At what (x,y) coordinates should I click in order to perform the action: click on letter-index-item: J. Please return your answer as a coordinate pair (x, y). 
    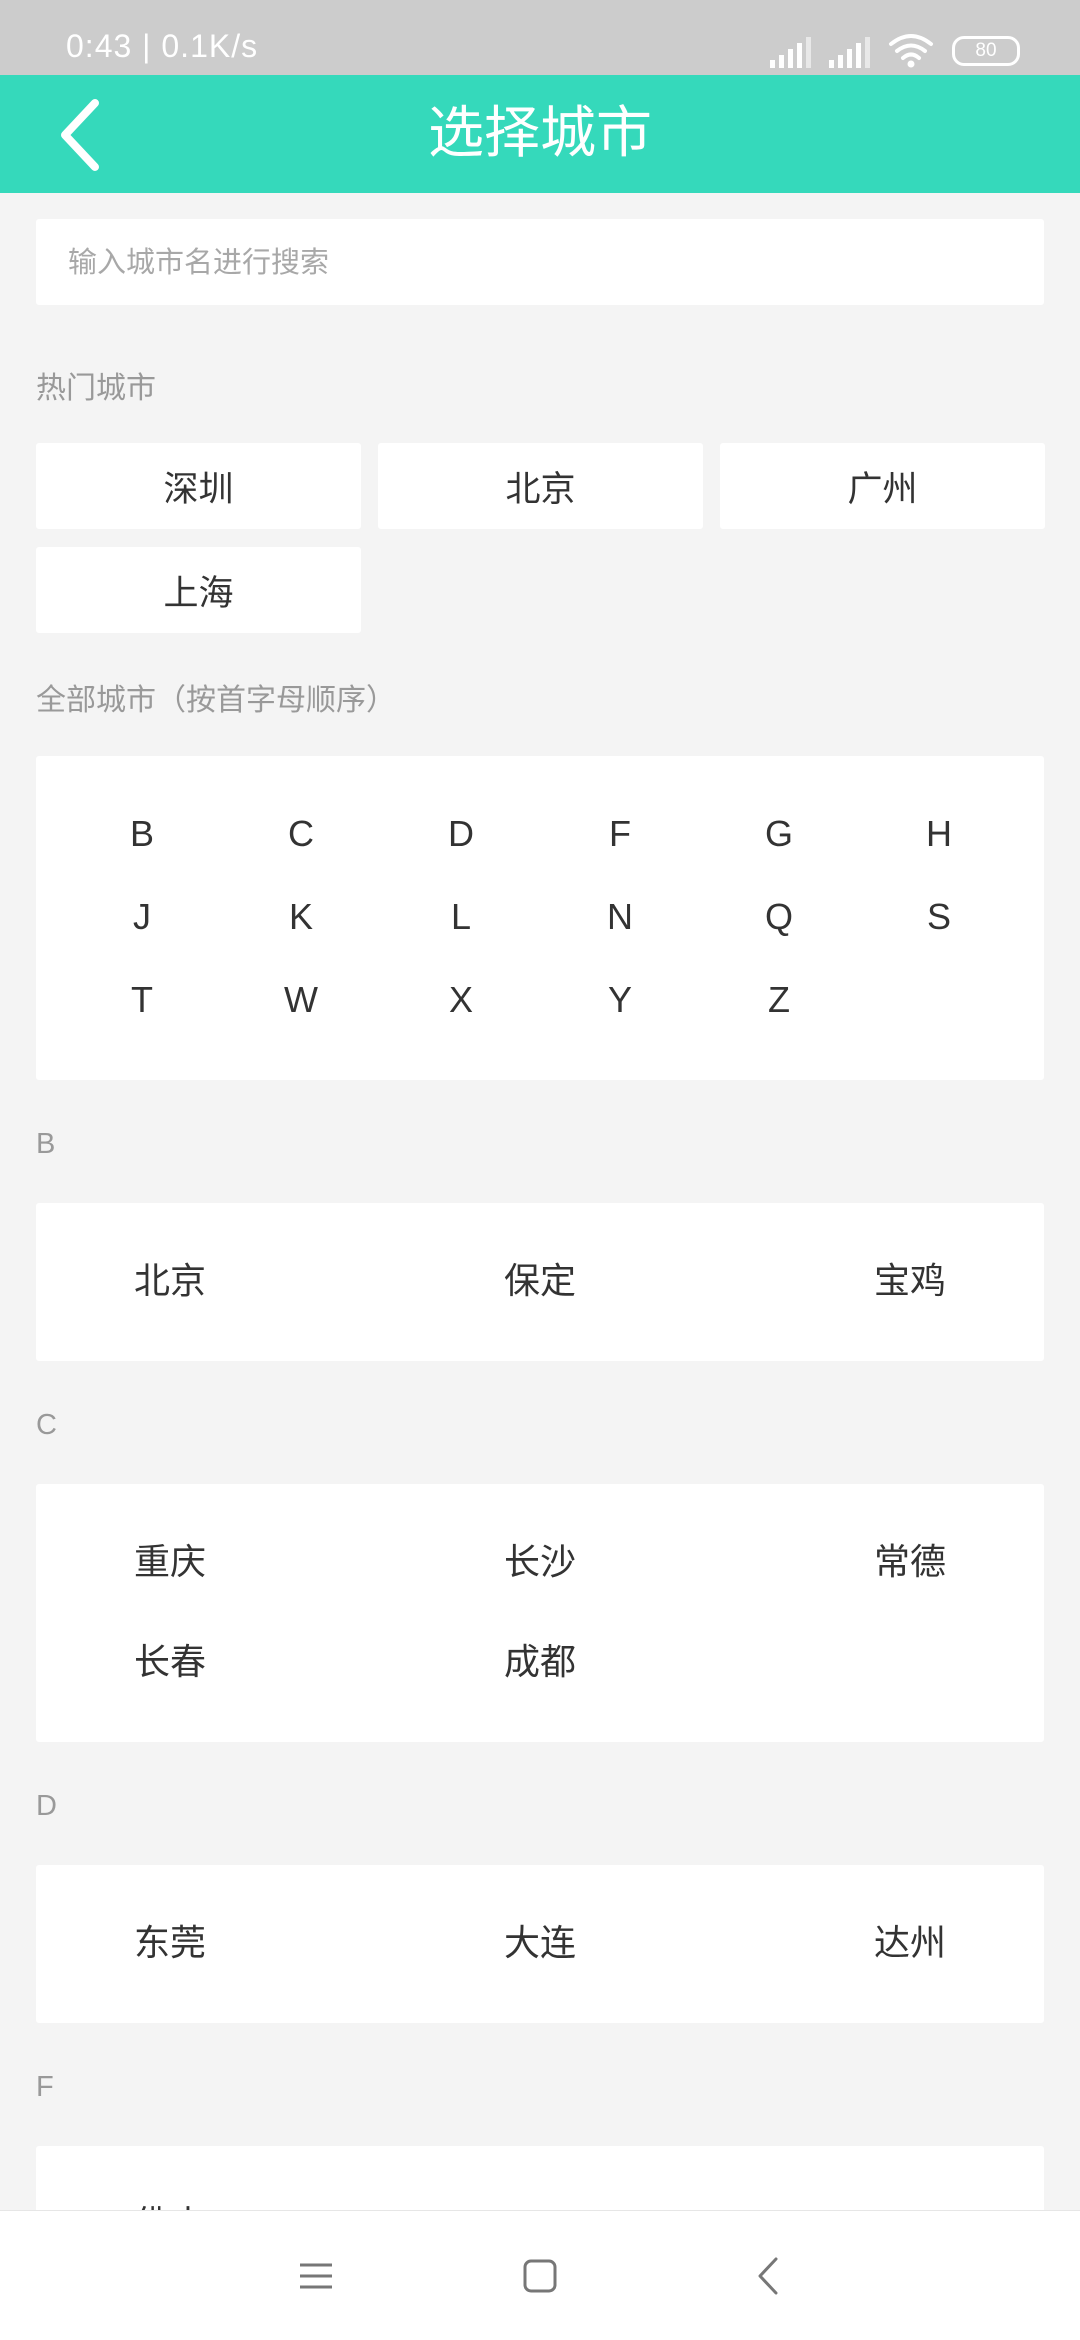
    Looking at the image, I should click on (142, 917).